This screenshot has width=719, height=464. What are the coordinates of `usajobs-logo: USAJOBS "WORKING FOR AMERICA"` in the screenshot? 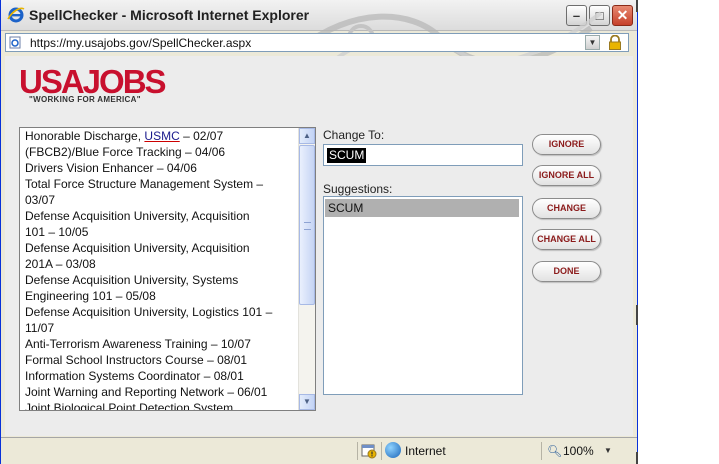 It's located at (93, 85).